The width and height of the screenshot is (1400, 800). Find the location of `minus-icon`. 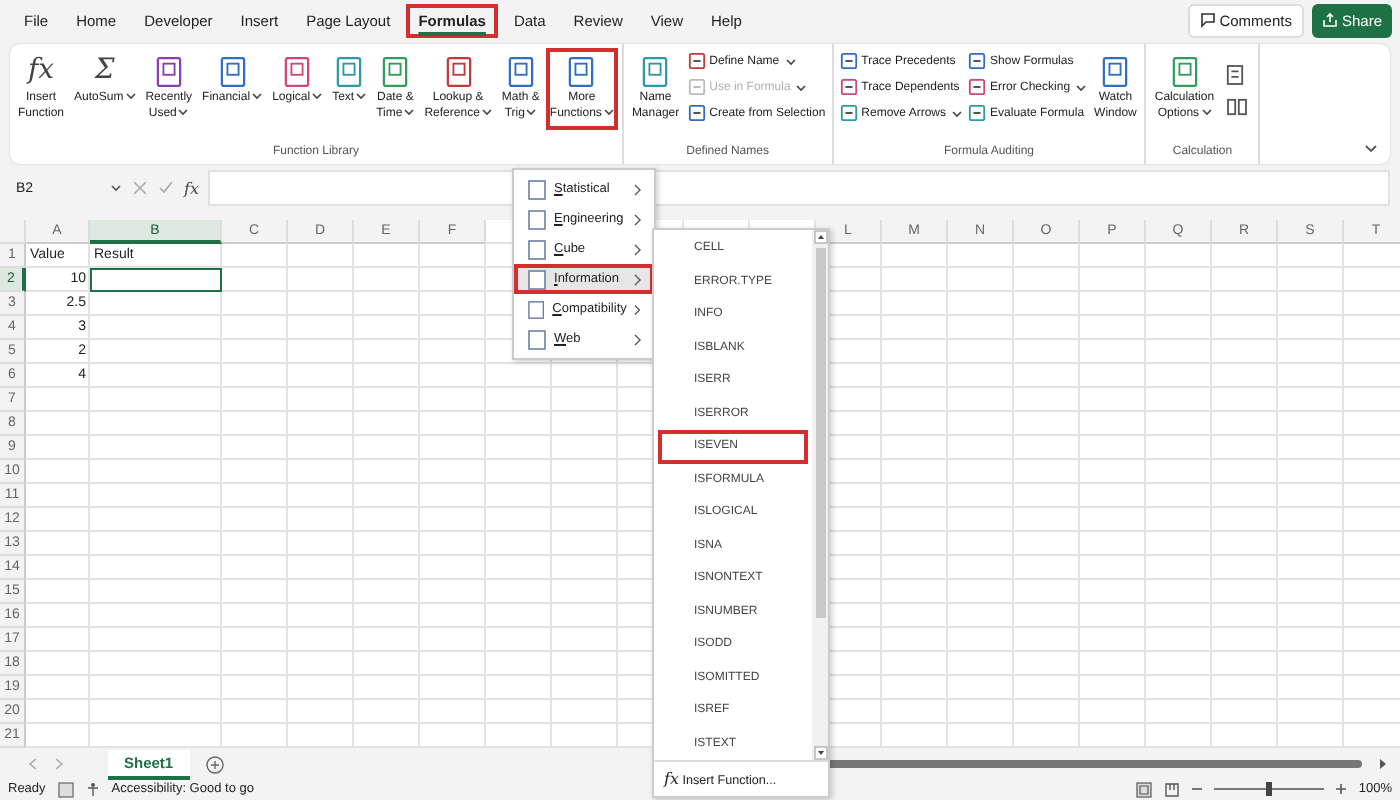

minus-icon is located at coordinates (1197, 789).